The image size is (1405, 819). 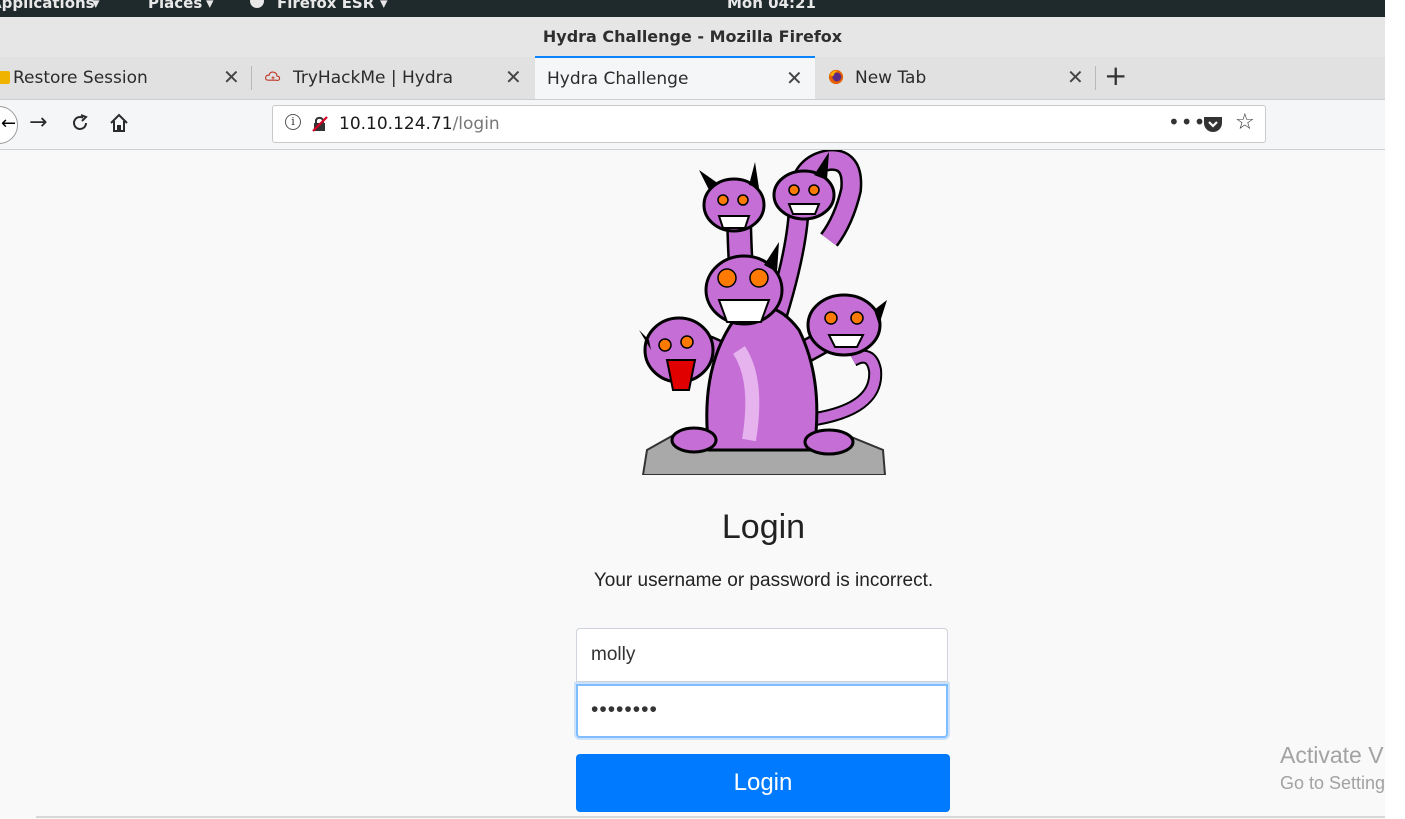 I want to click on applications-menu: Applications, so click(x=47, y=6).